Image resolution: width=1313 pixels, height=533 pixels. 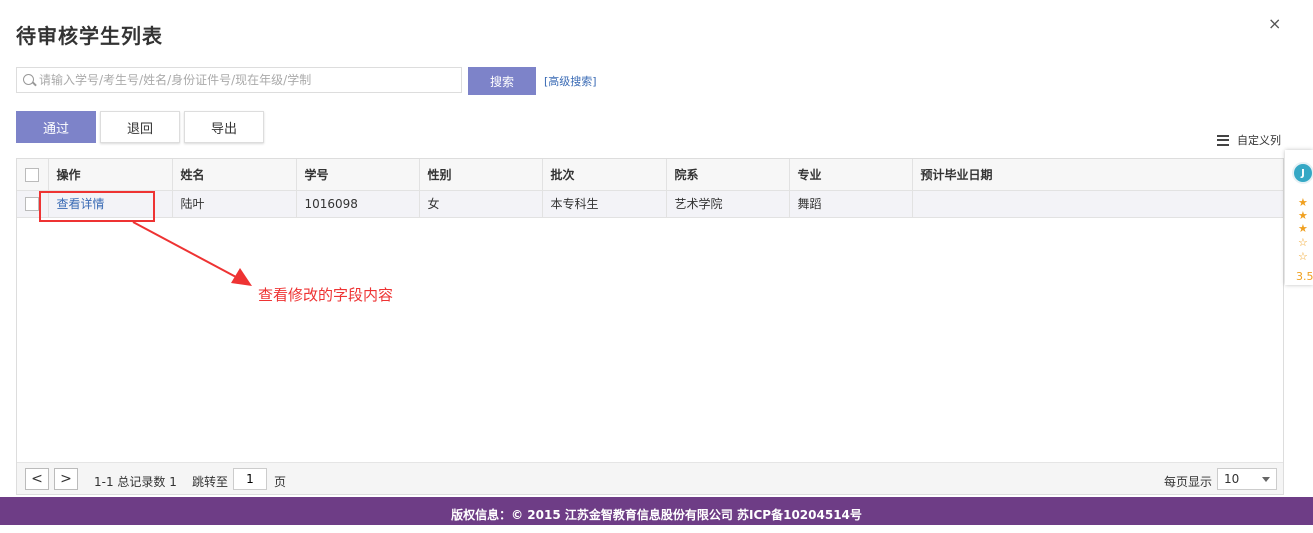 What do you see at coordinates (1247, 479) in the screenshot?
I see `per-page-select: 10` at bounding box center [1247, 479].